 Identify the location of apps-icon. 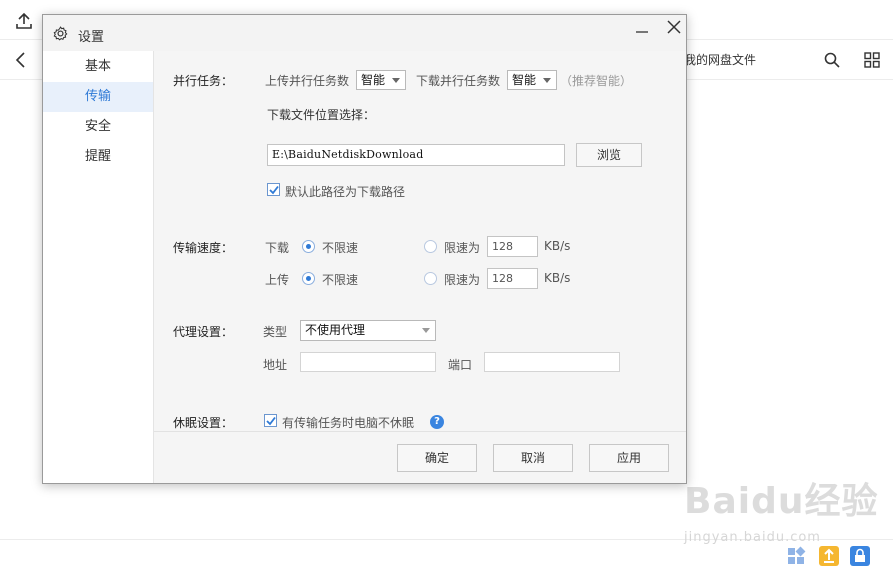
(796, 556).